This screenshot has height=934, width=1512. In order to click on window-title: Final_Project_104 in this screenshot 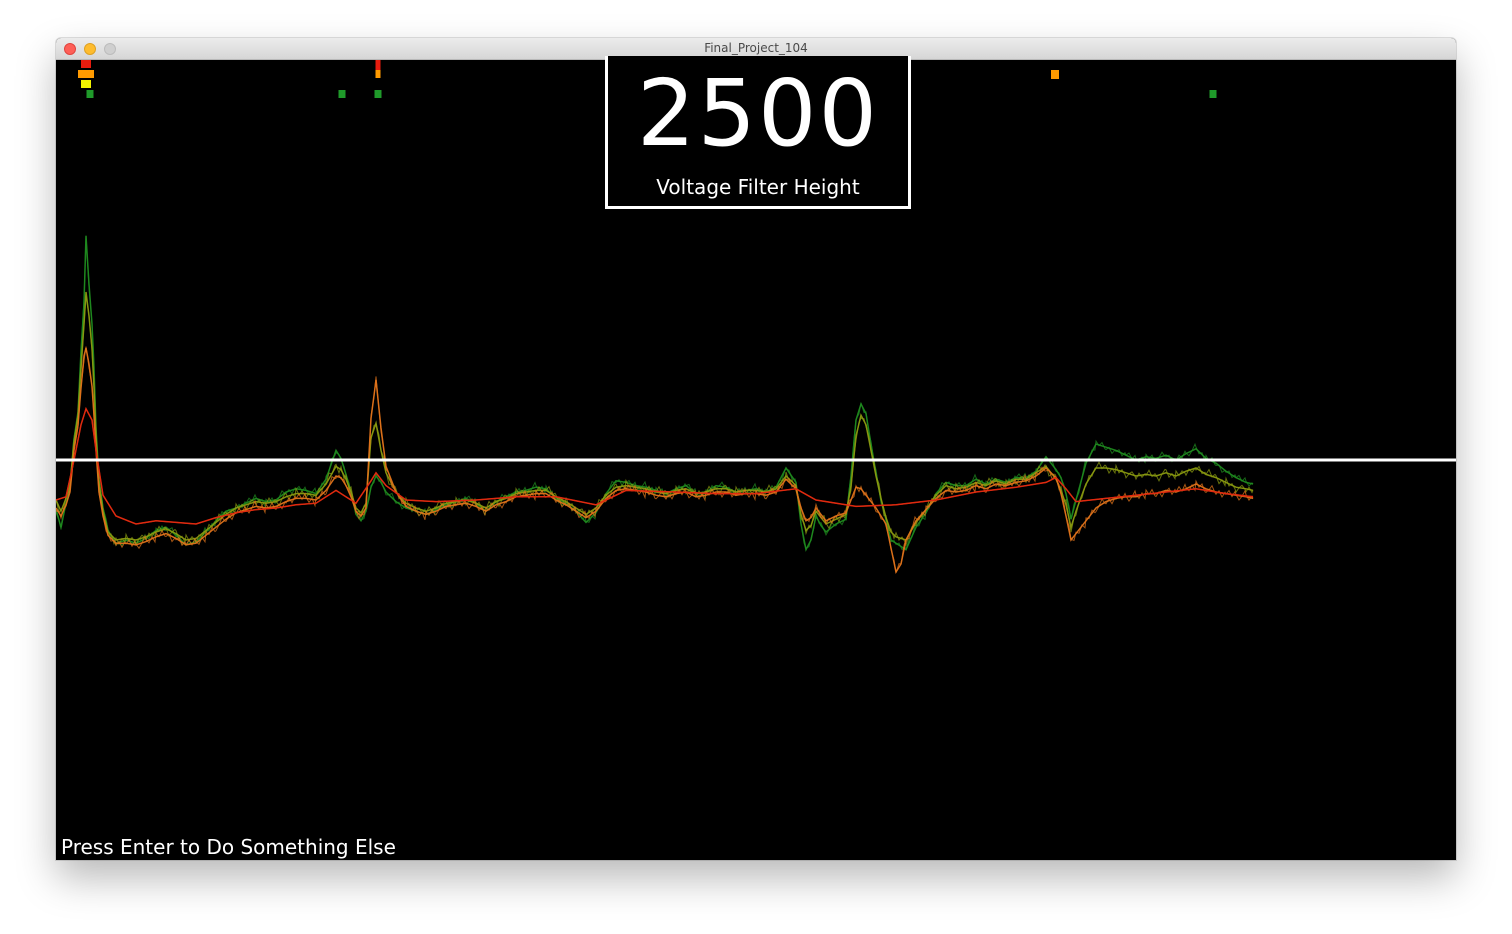, I will do `click(756, 48)`.